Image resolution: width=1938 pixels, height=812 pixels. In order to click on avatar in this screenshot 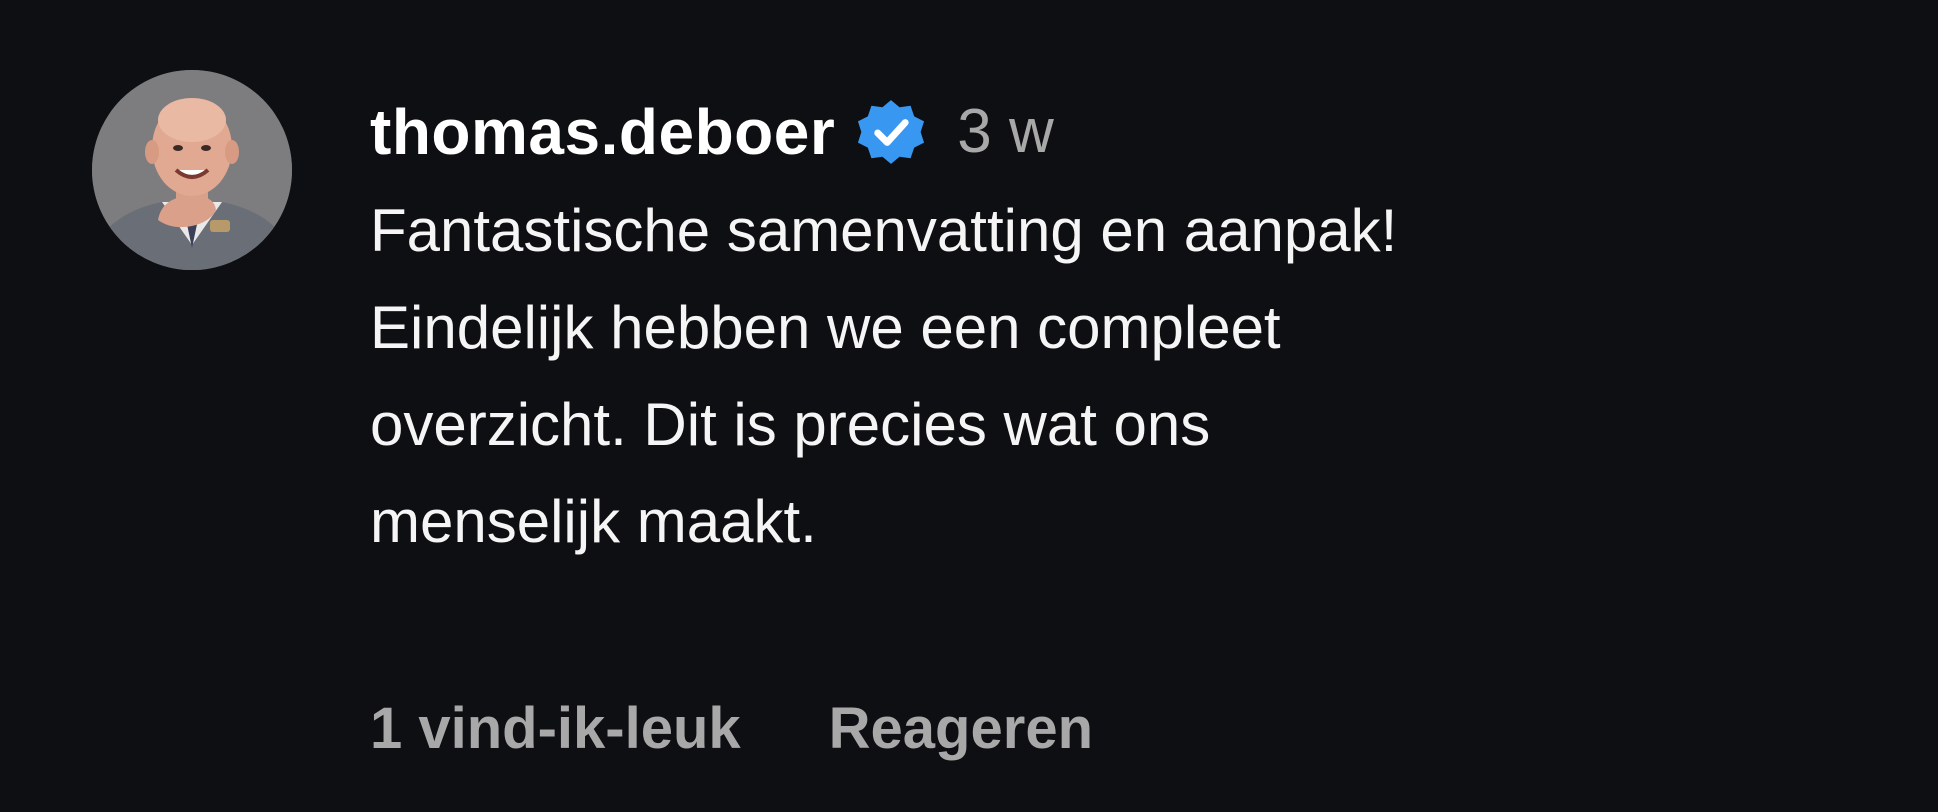, I will do `click(192, 170)`.